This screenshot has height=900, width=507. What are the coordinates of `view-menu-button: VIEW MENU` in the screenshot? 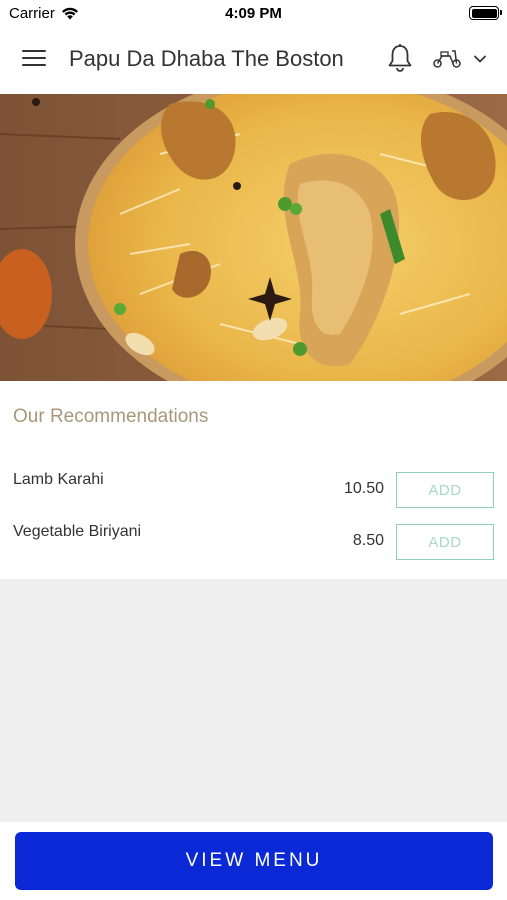 It's located at (254, 861).